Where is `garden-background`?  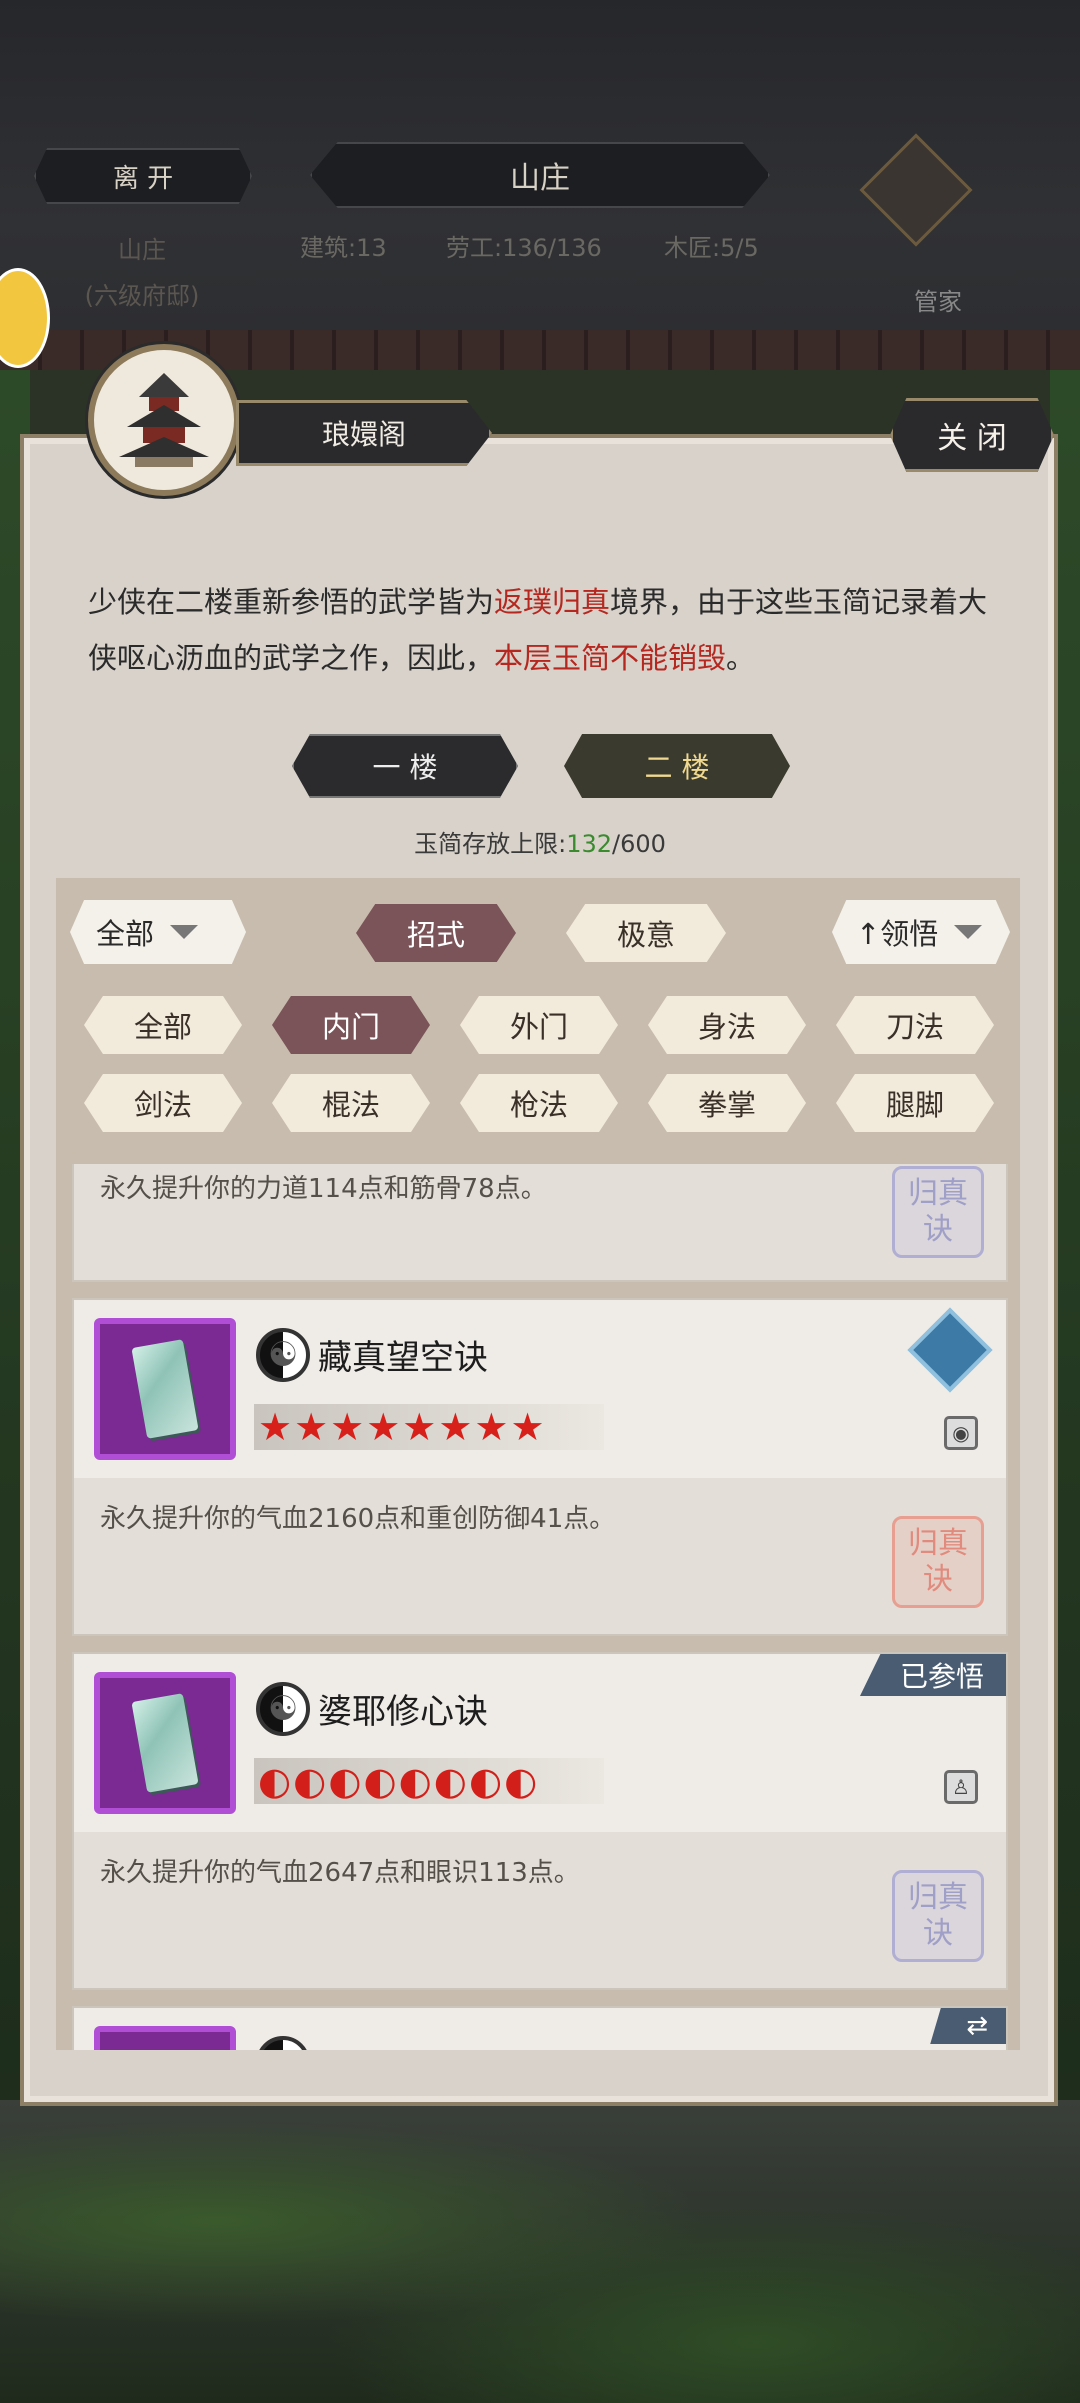
garden-background is located at coordinates (540, 2251).